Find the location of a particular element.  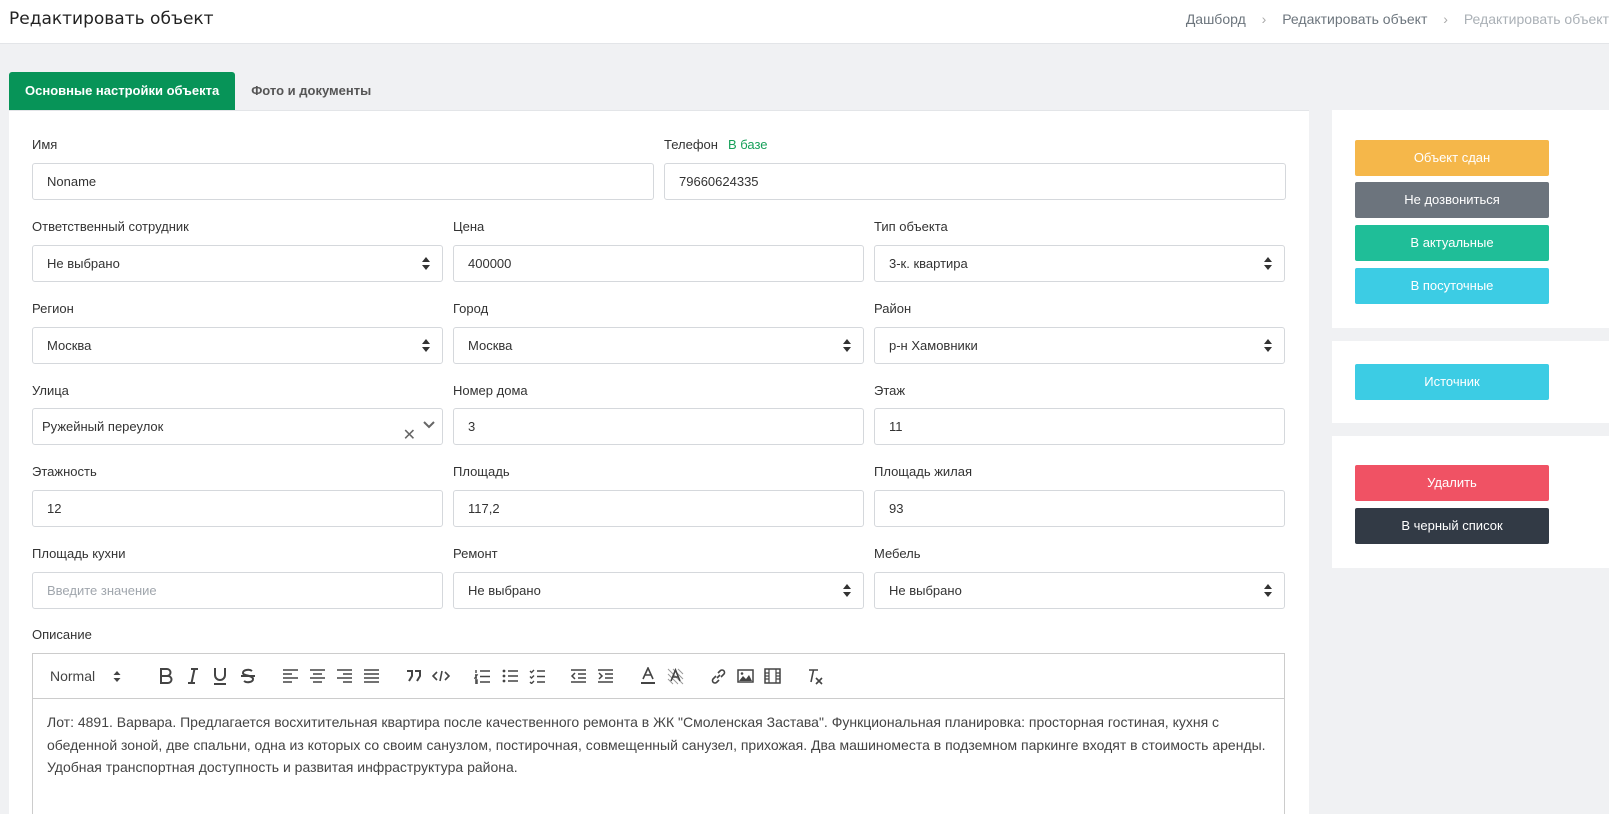

background-color-icon is located at coordinates (675, 676).